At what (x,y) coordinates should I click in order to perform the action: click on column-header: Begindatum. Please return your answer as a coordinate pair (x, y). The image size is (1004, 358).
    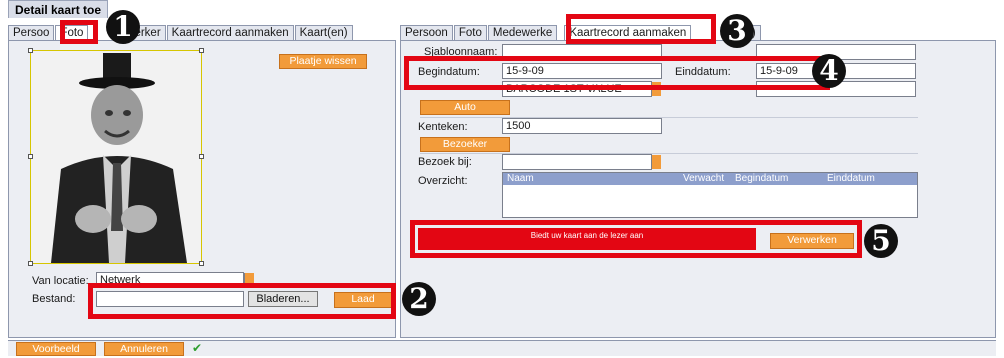
    Looking at the image, I should click on (761, 179).